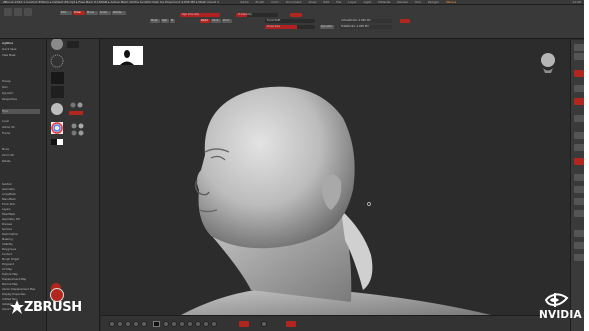  What do you see at coordinates (21, 111) in the screenshot?
I see `left-item-floor: Floor` at bounding box center [21, 111].